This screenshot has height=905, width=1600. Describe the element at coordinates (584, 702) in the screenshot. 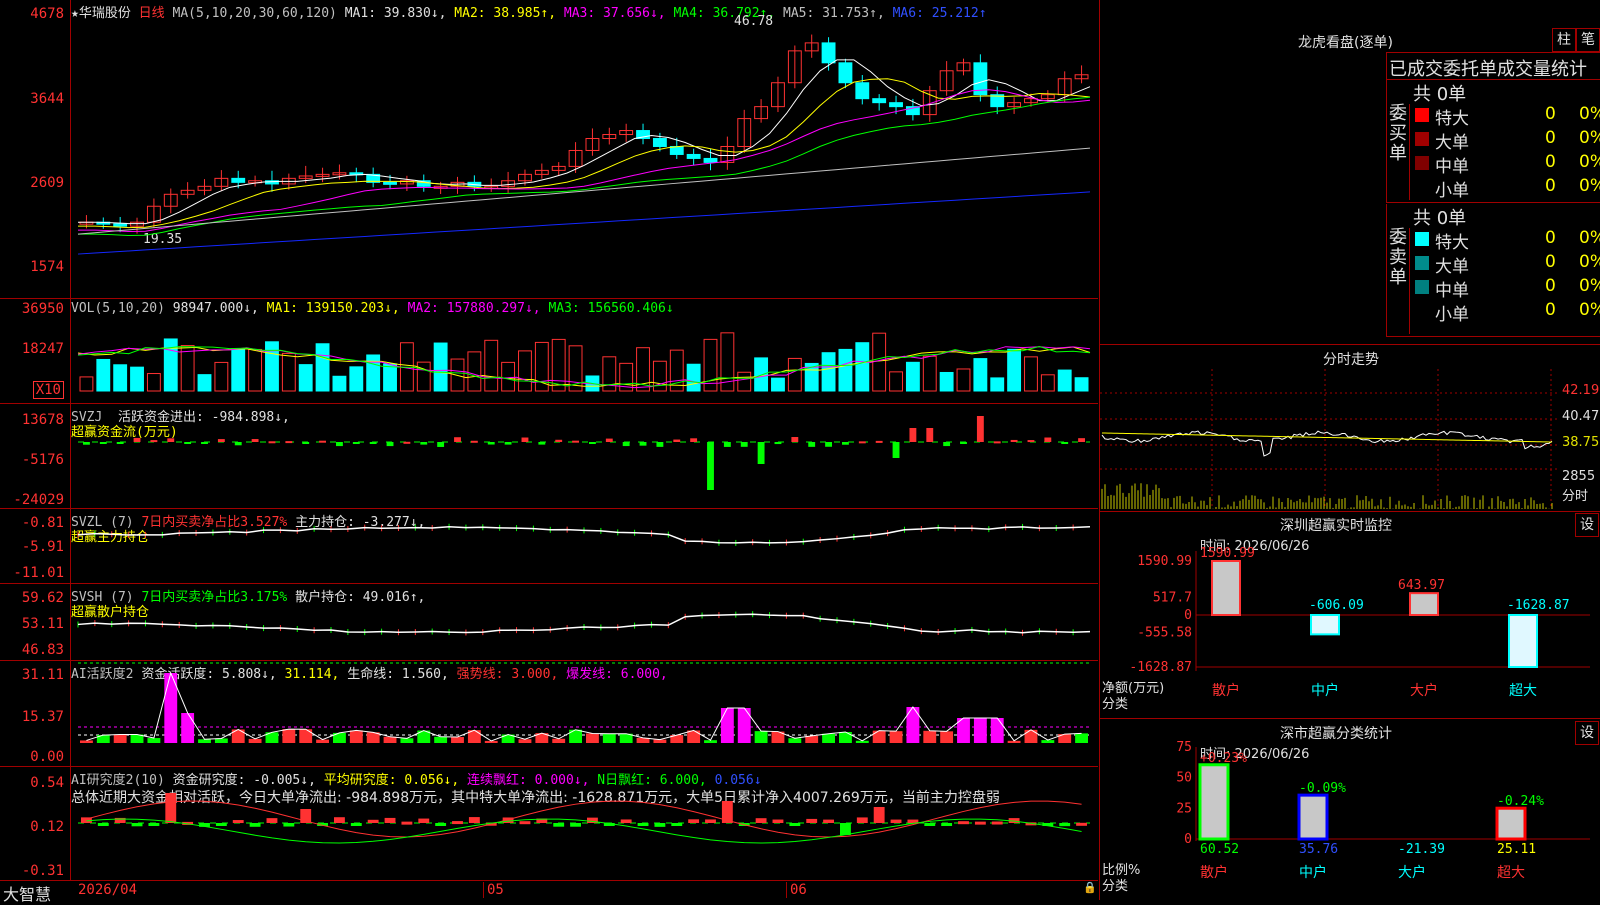

I see `ai1-bars` at that location.